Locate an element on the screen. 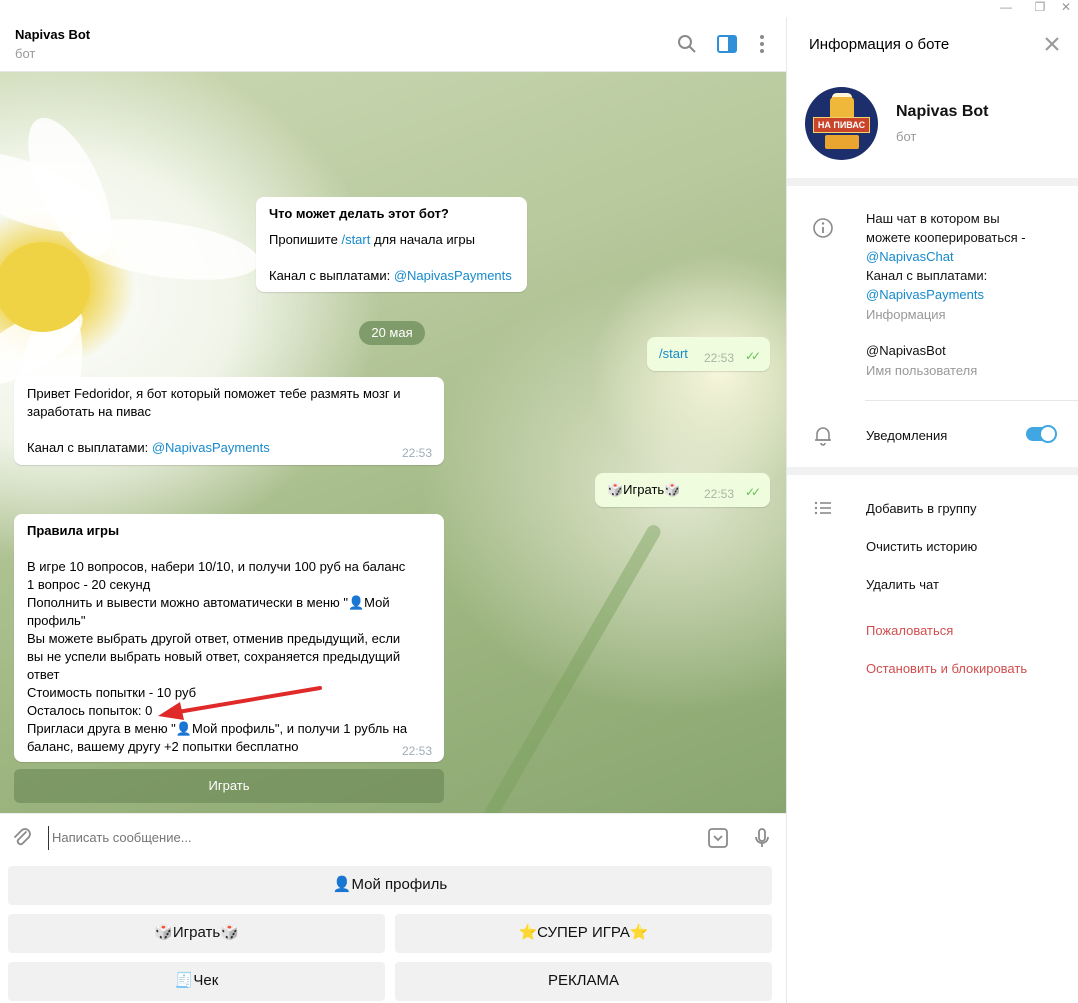 The image size is (1078, 1003). rules-line: профиль" is located at coordinates (56, 620).